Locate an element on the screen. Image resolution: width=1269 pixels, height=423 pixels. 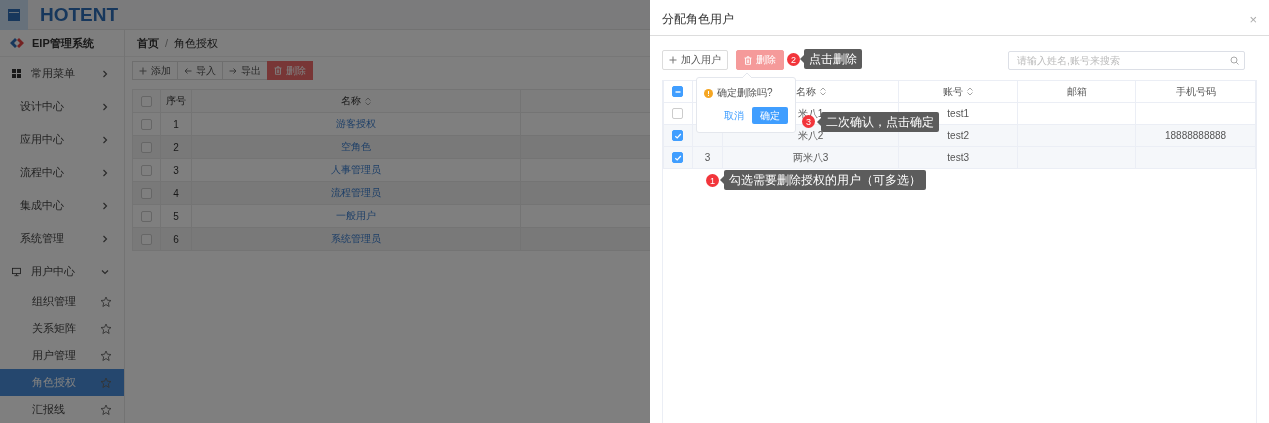
system-name: EIP管理系统 is located at coordinates (63, 43).